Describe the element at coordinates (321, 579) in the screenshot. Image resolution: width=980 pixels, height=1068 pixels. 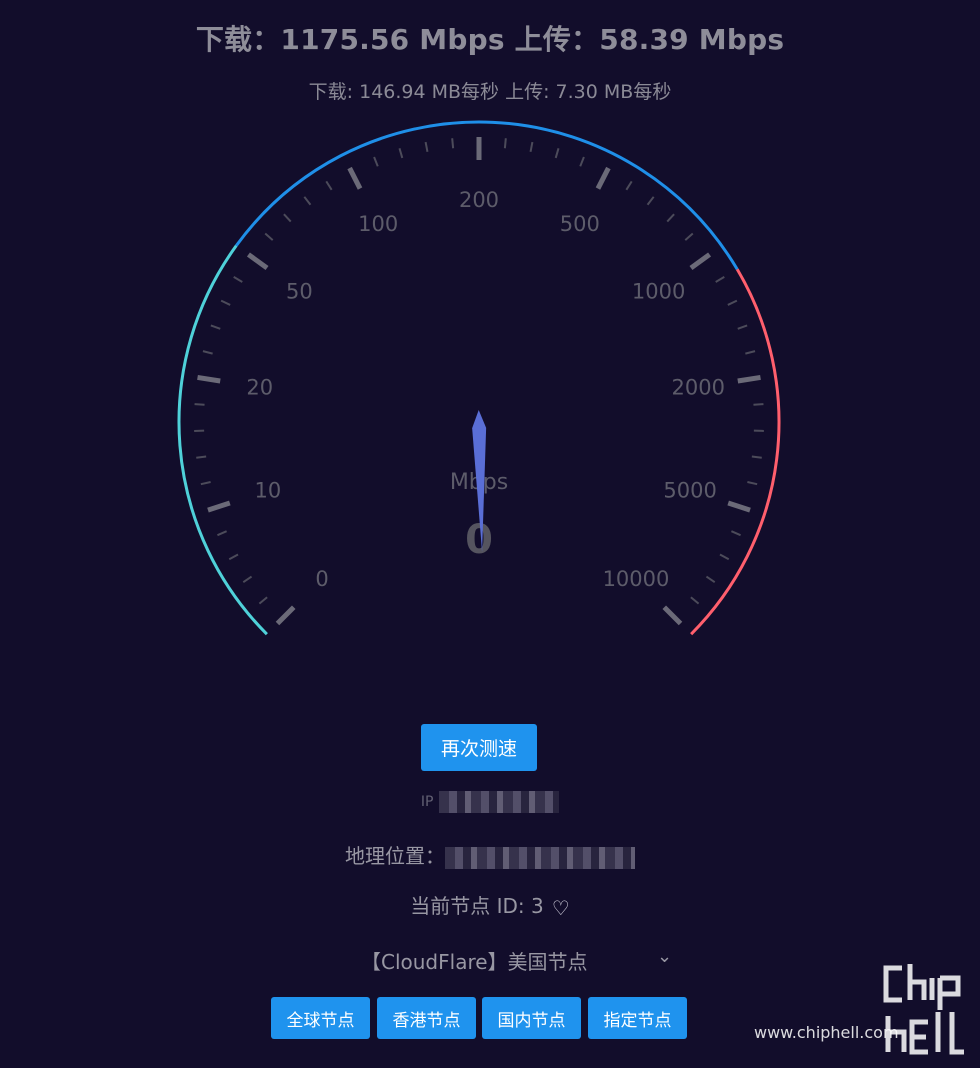
I see `gauge-tick-label: 0` at that location.